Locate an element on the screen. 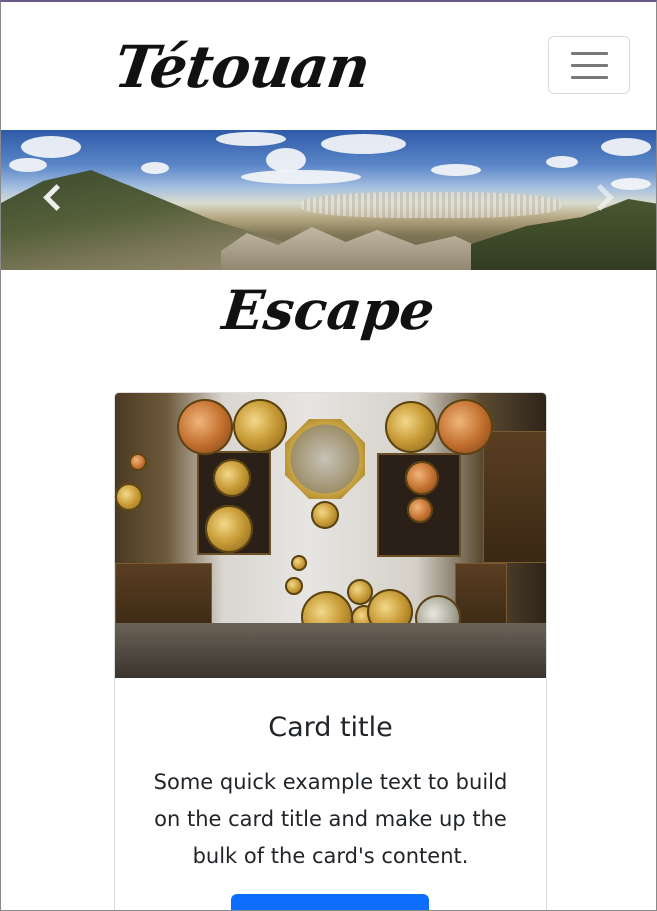 This screenshot has width=657, height=911. navbar-toggler-button is located at coordinates (589, 65).